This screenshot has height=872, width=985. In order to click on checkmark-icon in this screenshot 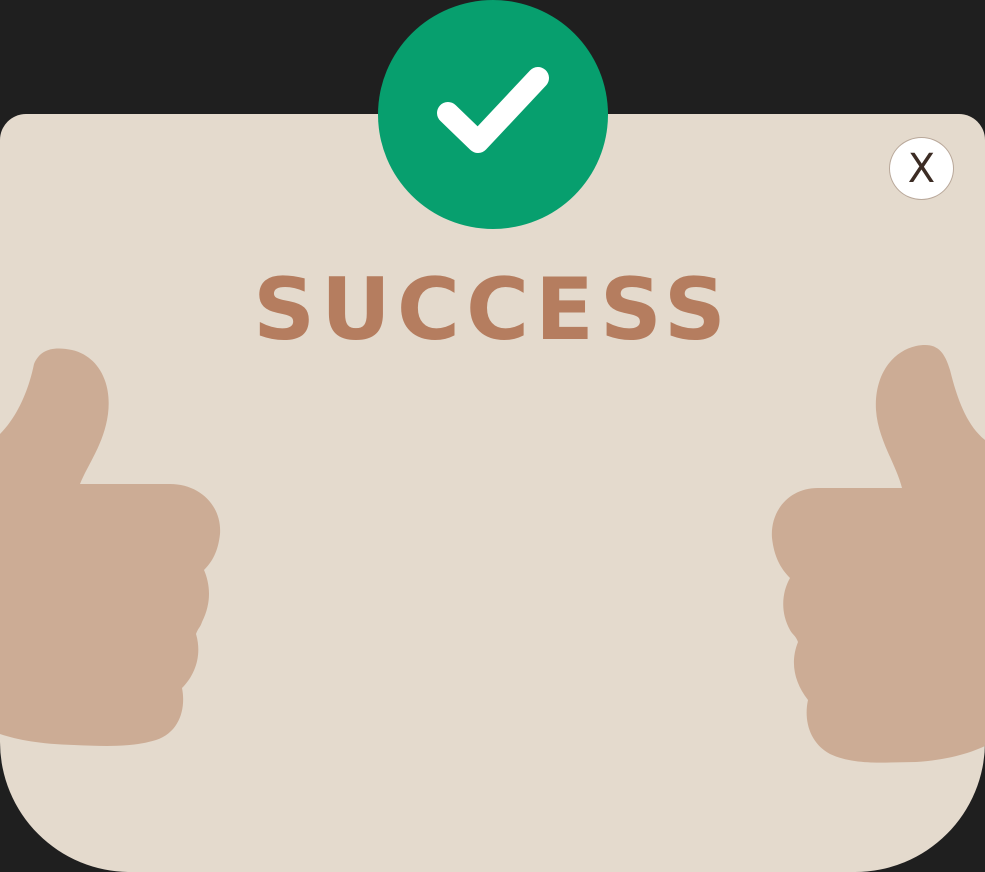, I will do `click(493, 110)`.